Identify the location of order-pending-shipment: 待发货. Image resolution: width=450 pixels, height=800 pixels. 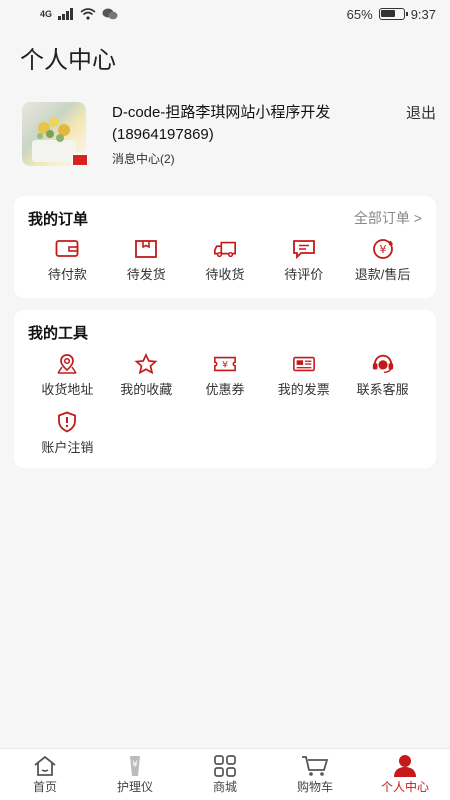
(146, 260).